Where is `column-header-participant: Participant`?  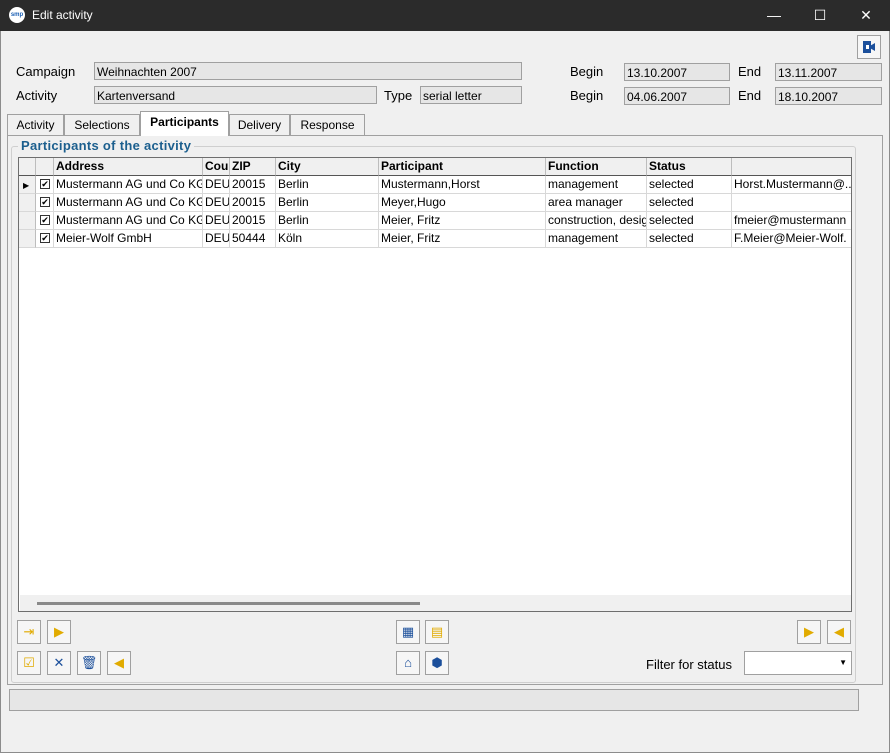
column-header-participant: Participant is located at coordinates (462, 167).